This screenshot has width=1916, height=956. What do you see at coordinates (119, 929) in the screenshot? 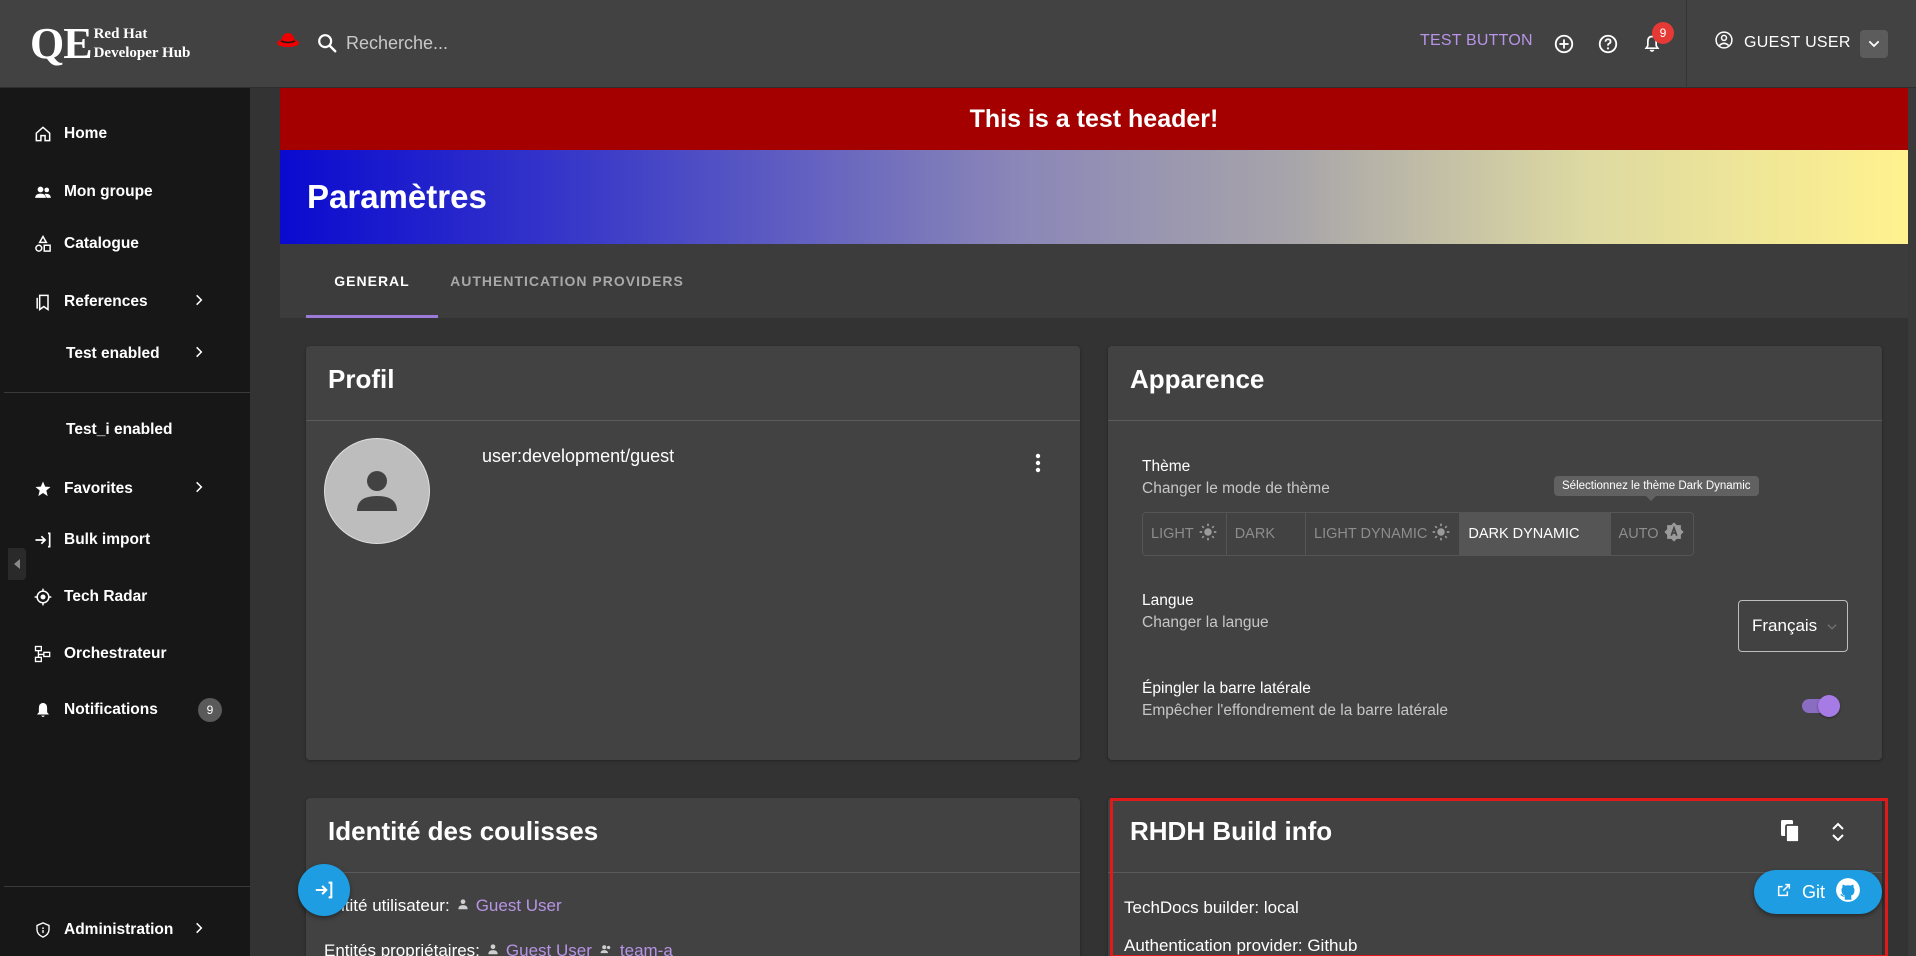
I see `sidebar-item-label: Administration` at bounding box center [119, 929].